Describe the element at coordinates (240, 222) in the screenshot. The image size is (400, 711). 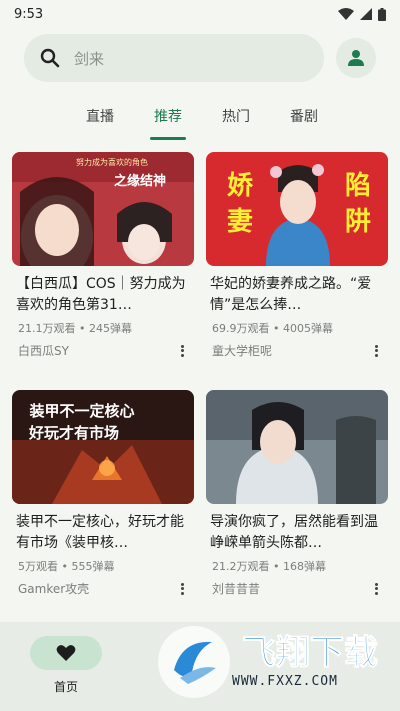
I see `thumb-text: 妻` at that location.